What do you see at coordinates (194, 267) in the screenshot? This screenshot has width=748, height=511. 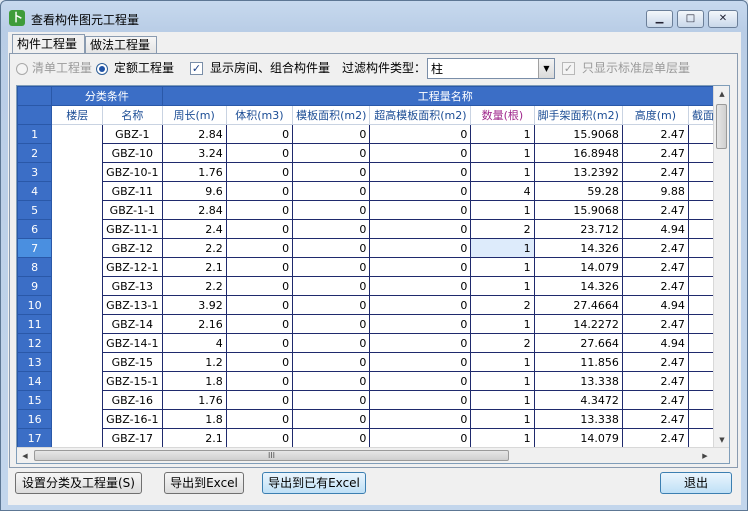 I see `perimeter-cell: 2.1` at bounding box center [194, 267].